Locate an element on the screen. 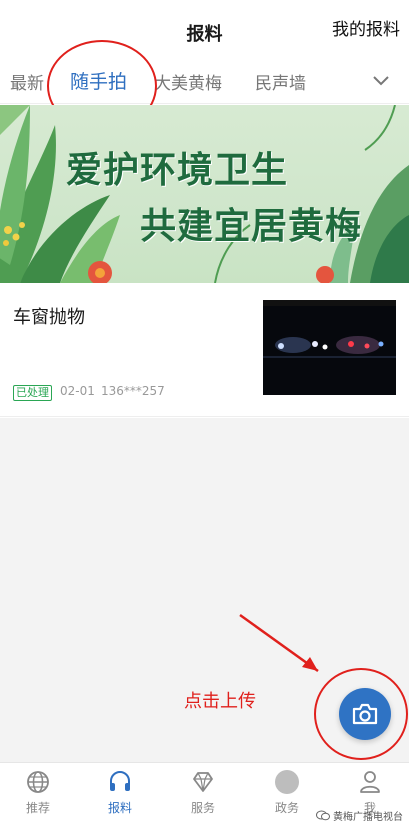  nav-label-report: 报料 is located at coordinates (119, 808).